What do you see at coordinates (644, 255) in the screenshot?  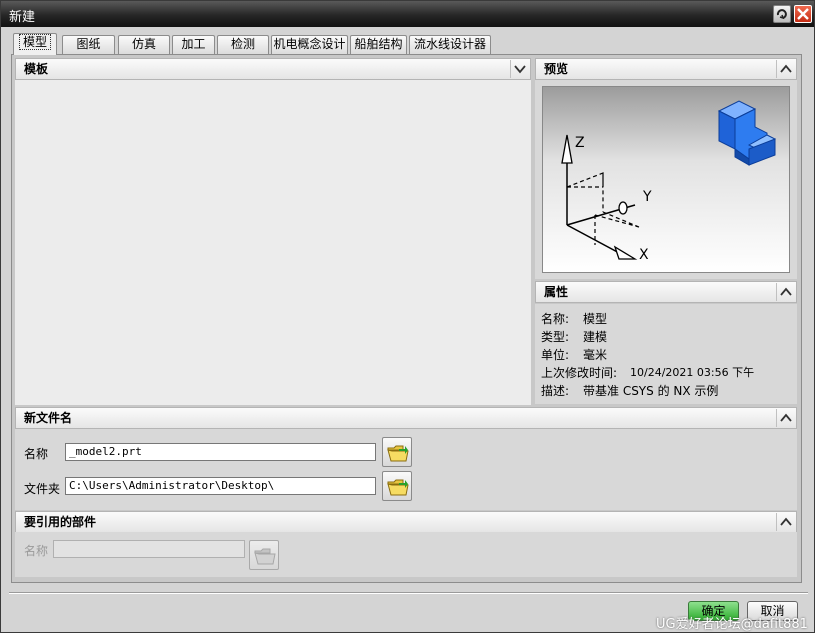 I see `x-axis-label: X` at bounding box center [644, 255].